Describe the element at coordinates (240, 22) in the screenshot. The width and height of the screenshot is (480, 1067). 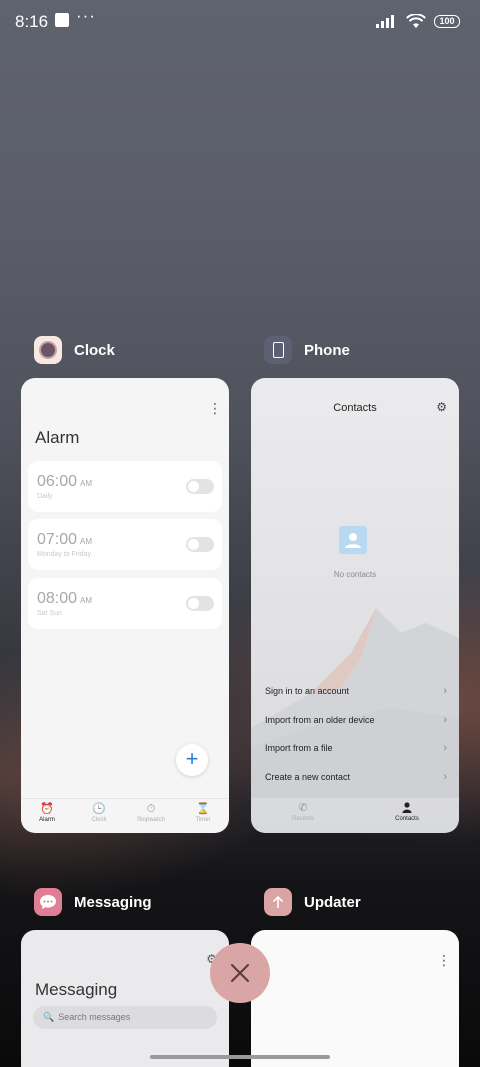
I see `status-bar: 8:16 ··· 100` at that location.